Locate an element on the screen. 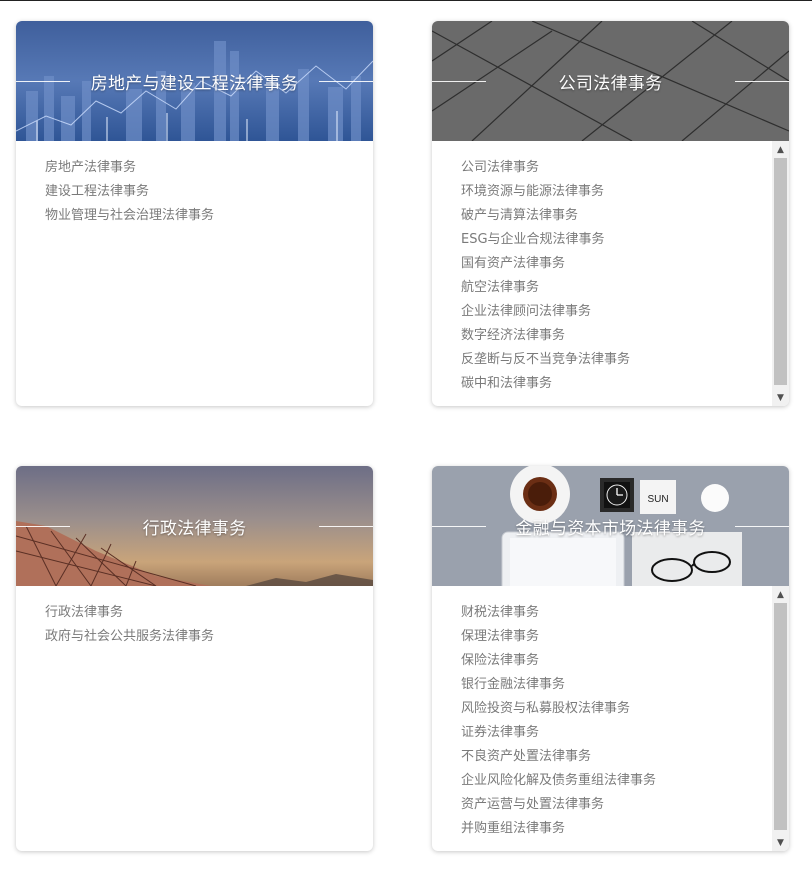  card-title: 行政法律事务 is located at coordinates (194, 528).